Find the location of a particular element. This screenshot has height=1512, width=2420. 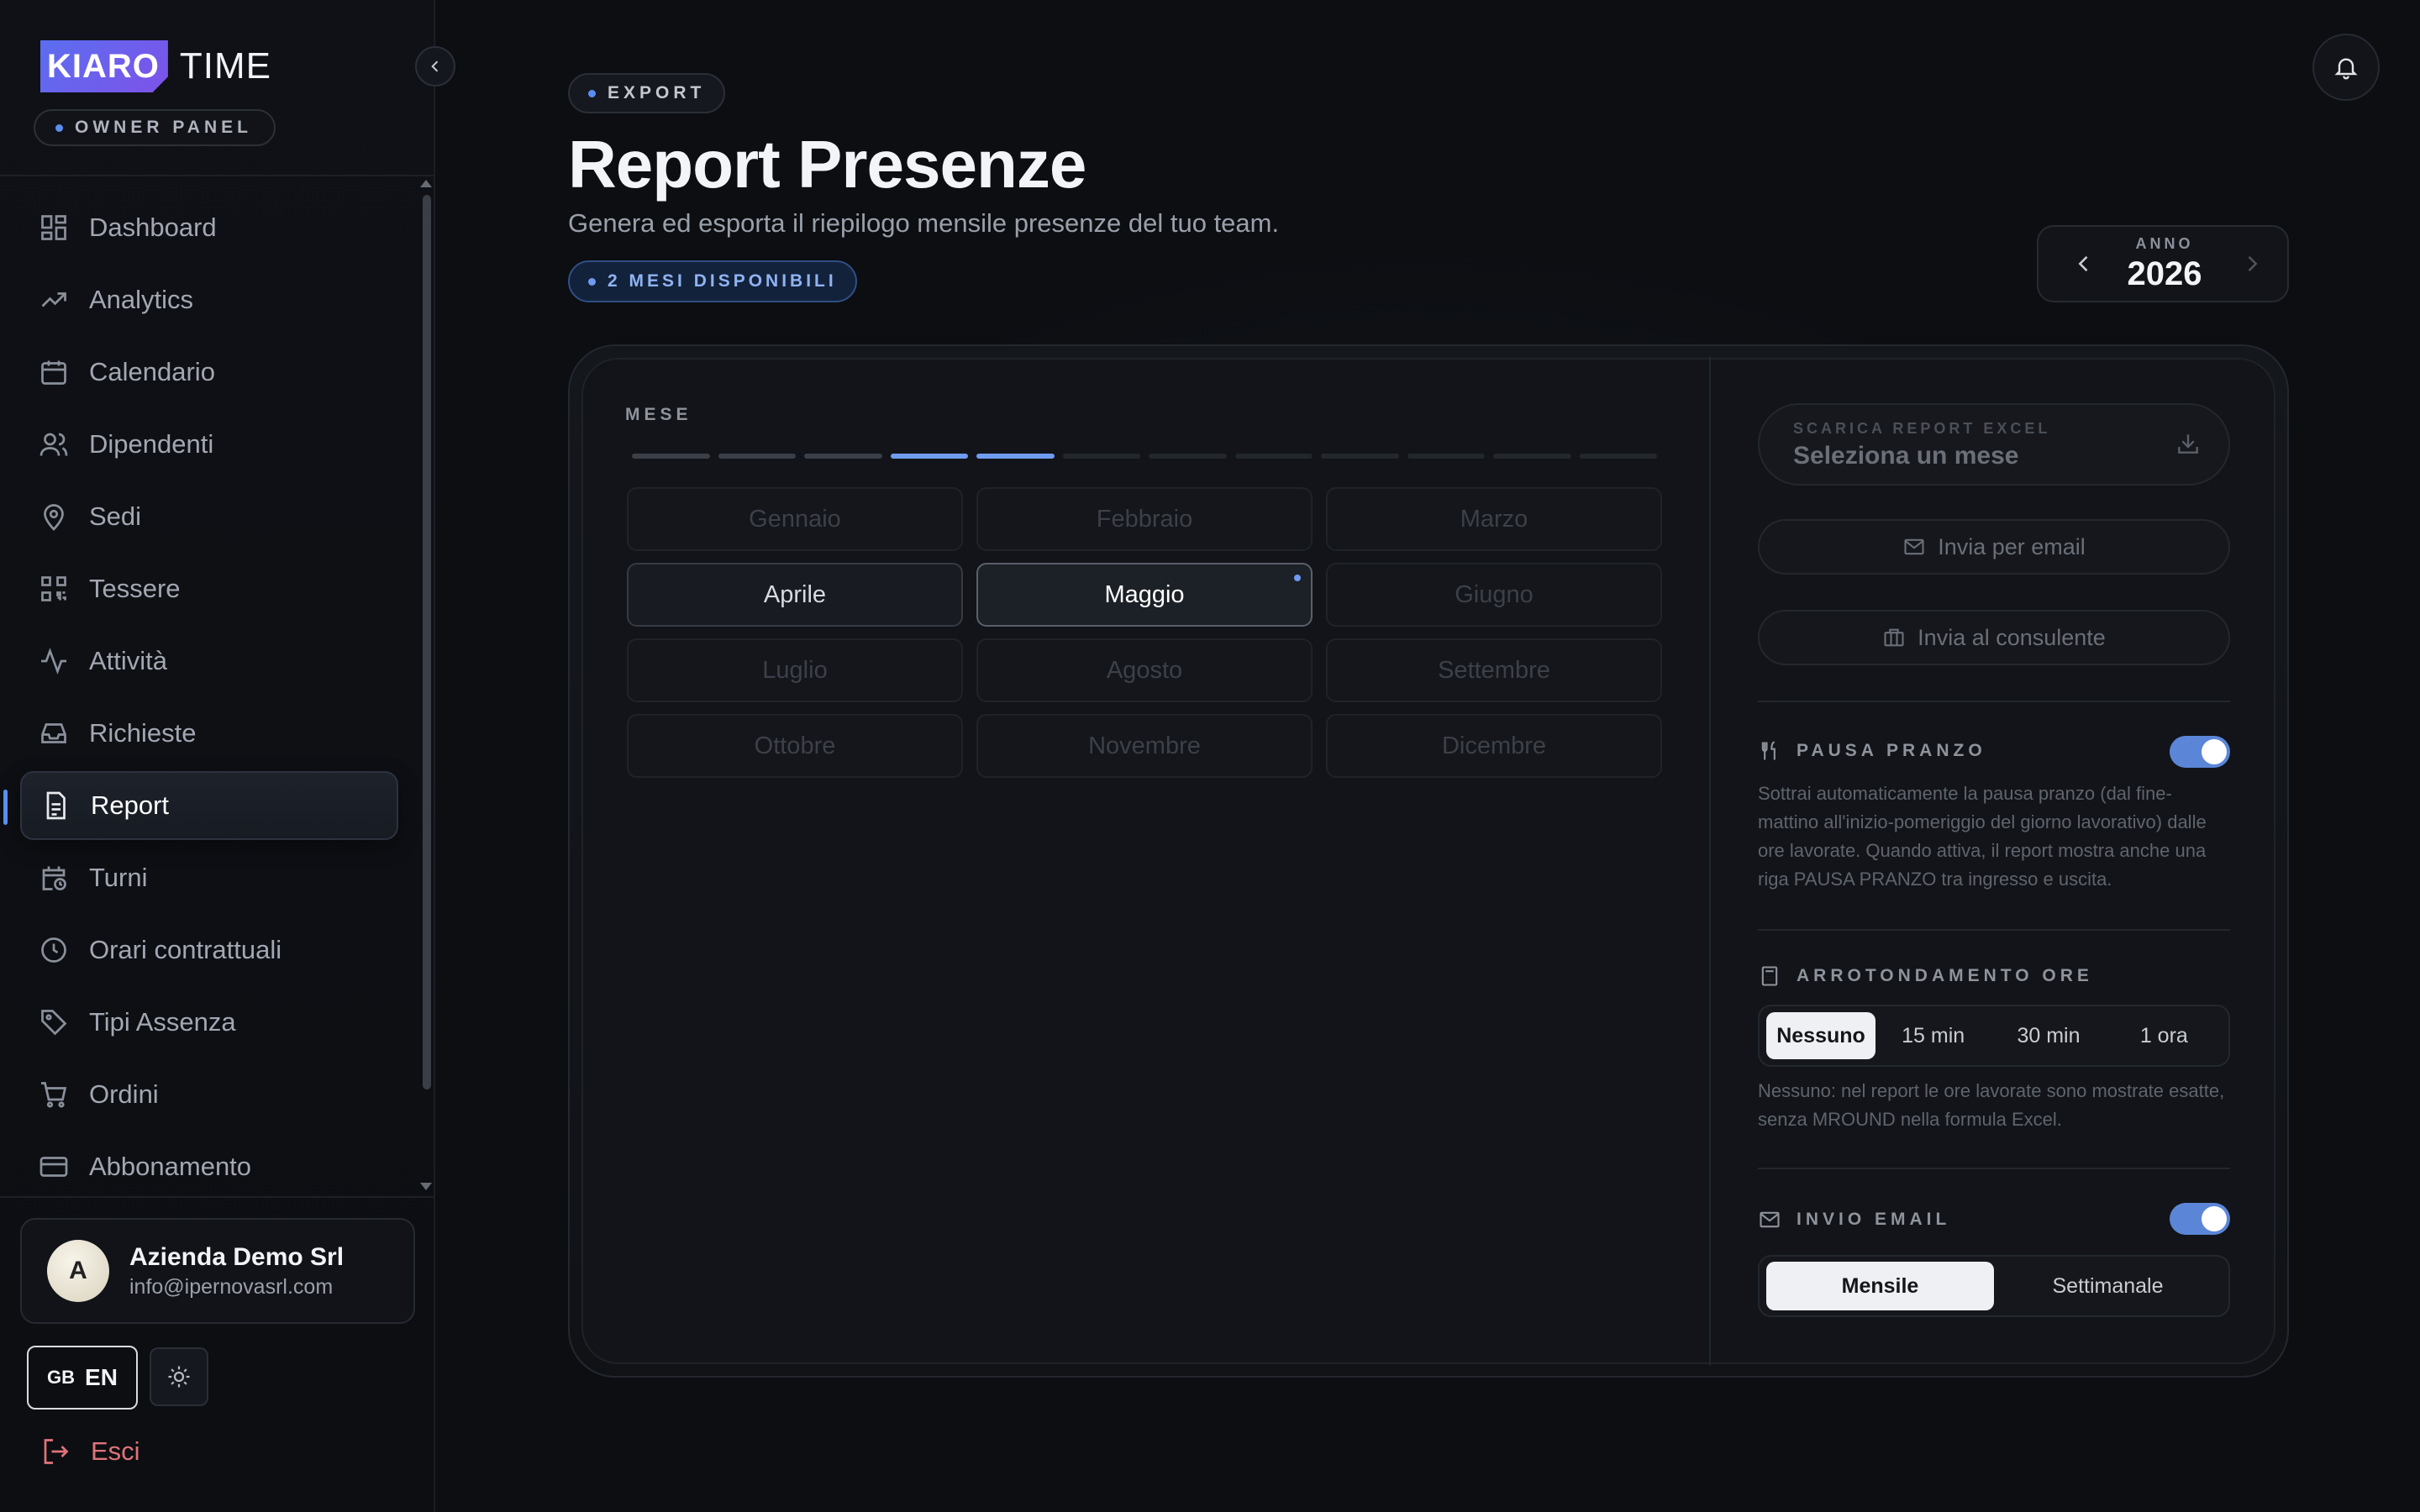

users-icon is located at coordinates (53, 444).